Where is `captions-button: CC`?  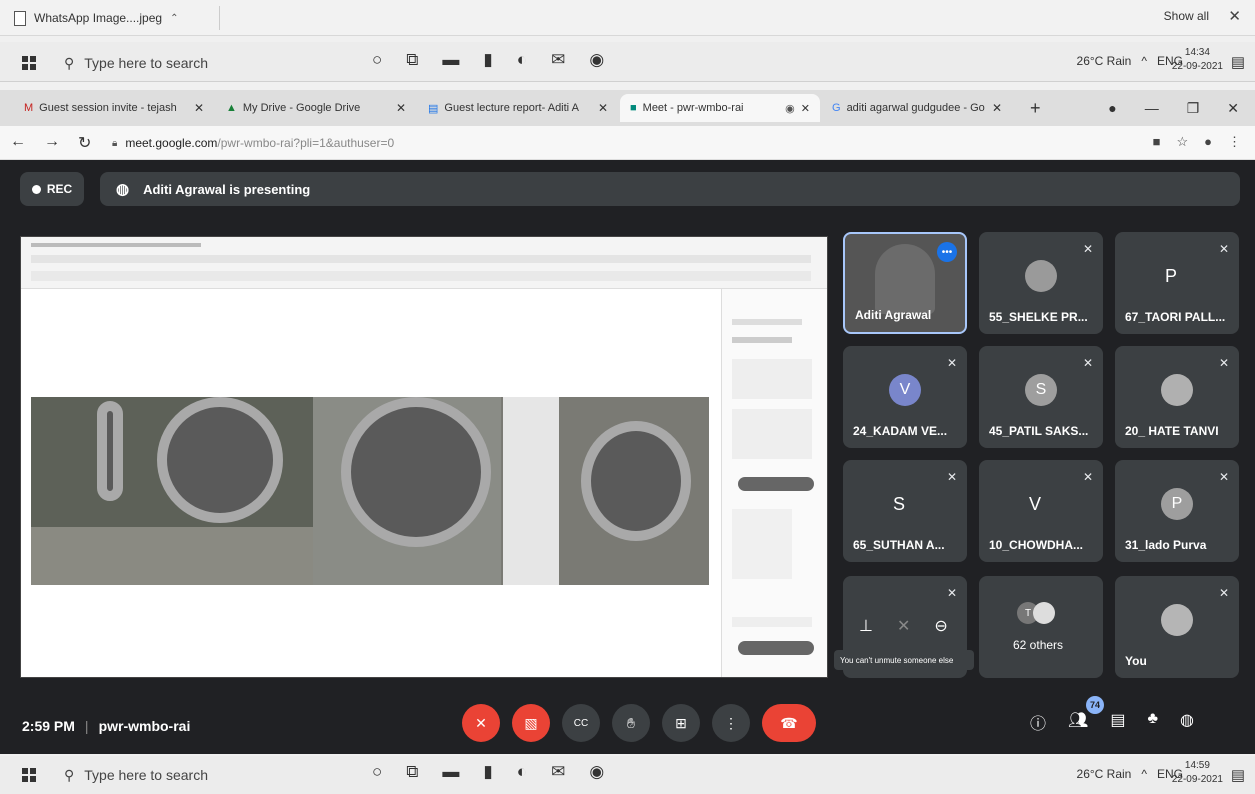
captions-button: CC is located at coordinates (581, 723).